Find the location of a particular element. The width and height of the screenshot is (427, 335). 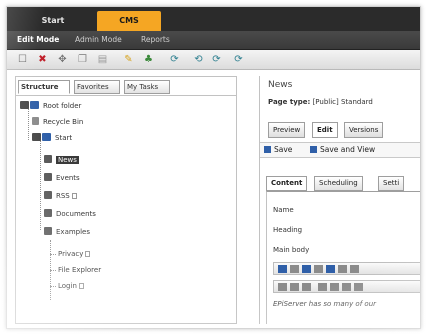

tree-node-news: News is located at coordinates (61, 160).